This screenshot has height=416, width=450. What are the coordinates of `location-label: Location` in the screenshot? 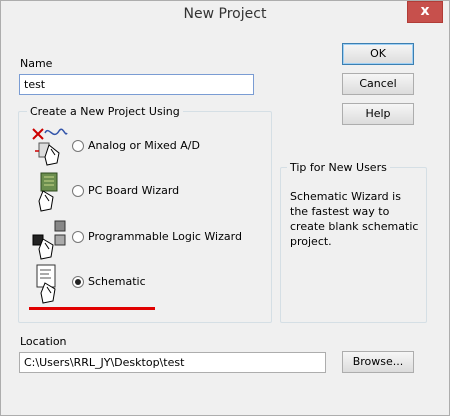 It's located at (43, 341).